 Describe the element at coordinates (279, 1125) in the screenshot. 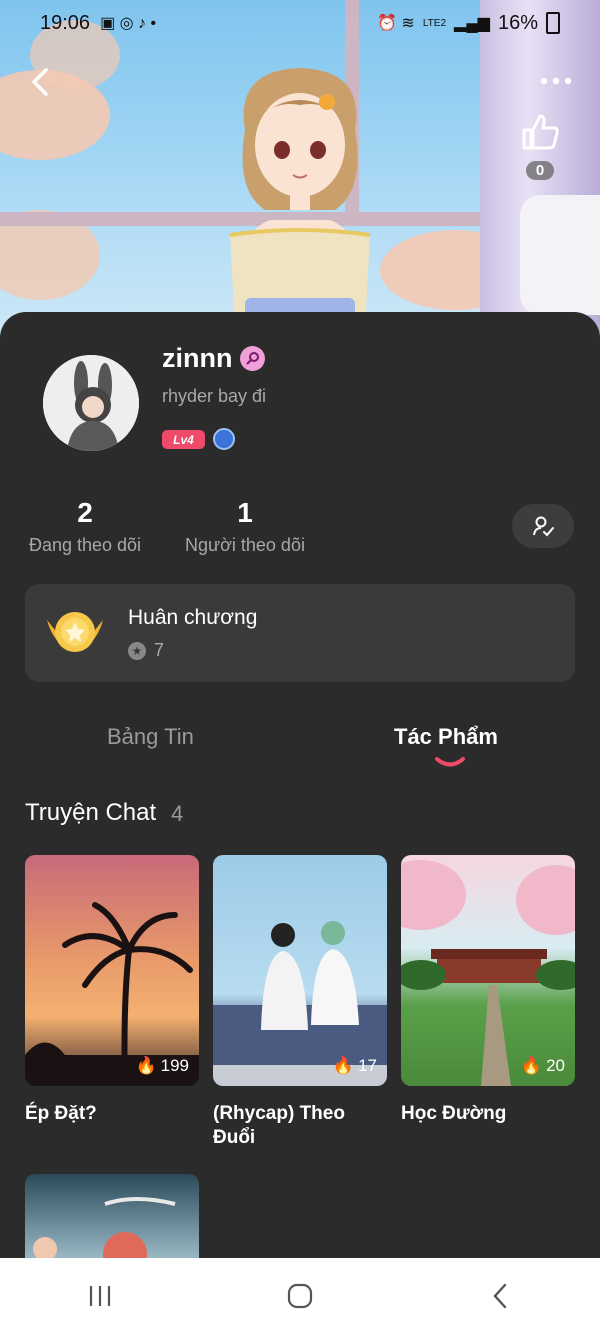

I see `story-title: (Rhycap) Theo Đuổi` at that location.